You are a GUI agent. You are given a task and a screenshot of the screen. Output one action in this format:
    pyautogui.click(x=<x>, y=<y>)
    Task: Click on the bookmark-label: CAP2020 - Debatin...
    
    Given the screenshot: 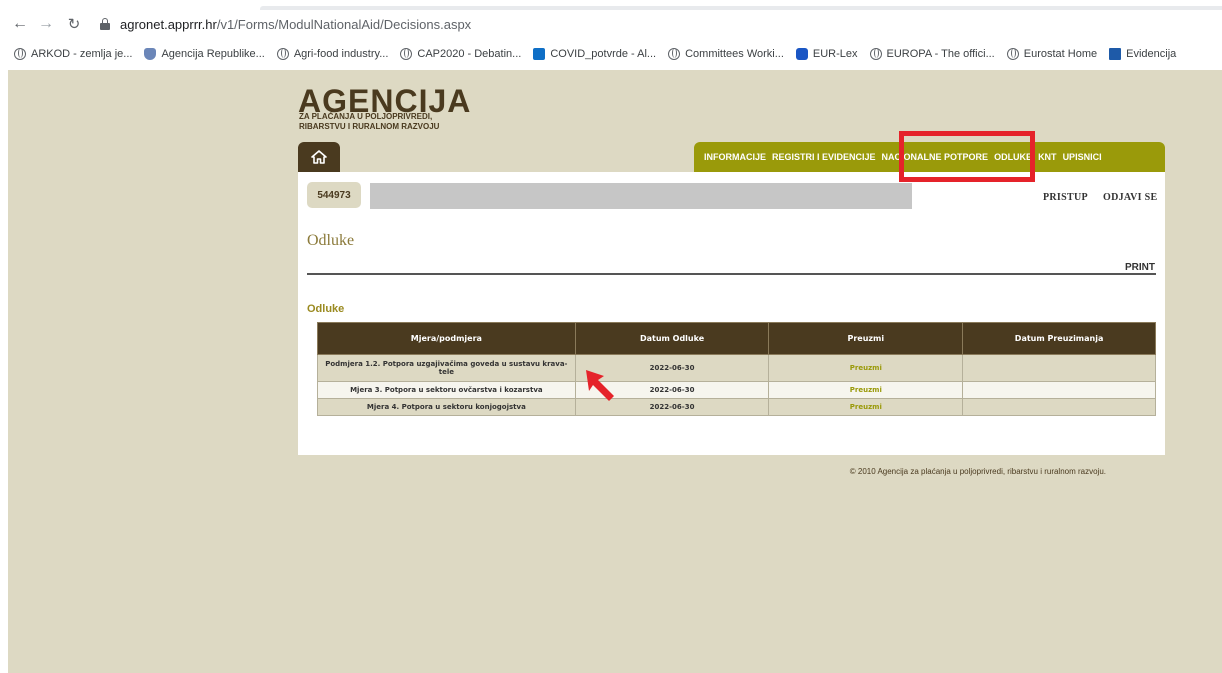 What is the action you would take?
    pyautogui.click(x=469, y=54)
    